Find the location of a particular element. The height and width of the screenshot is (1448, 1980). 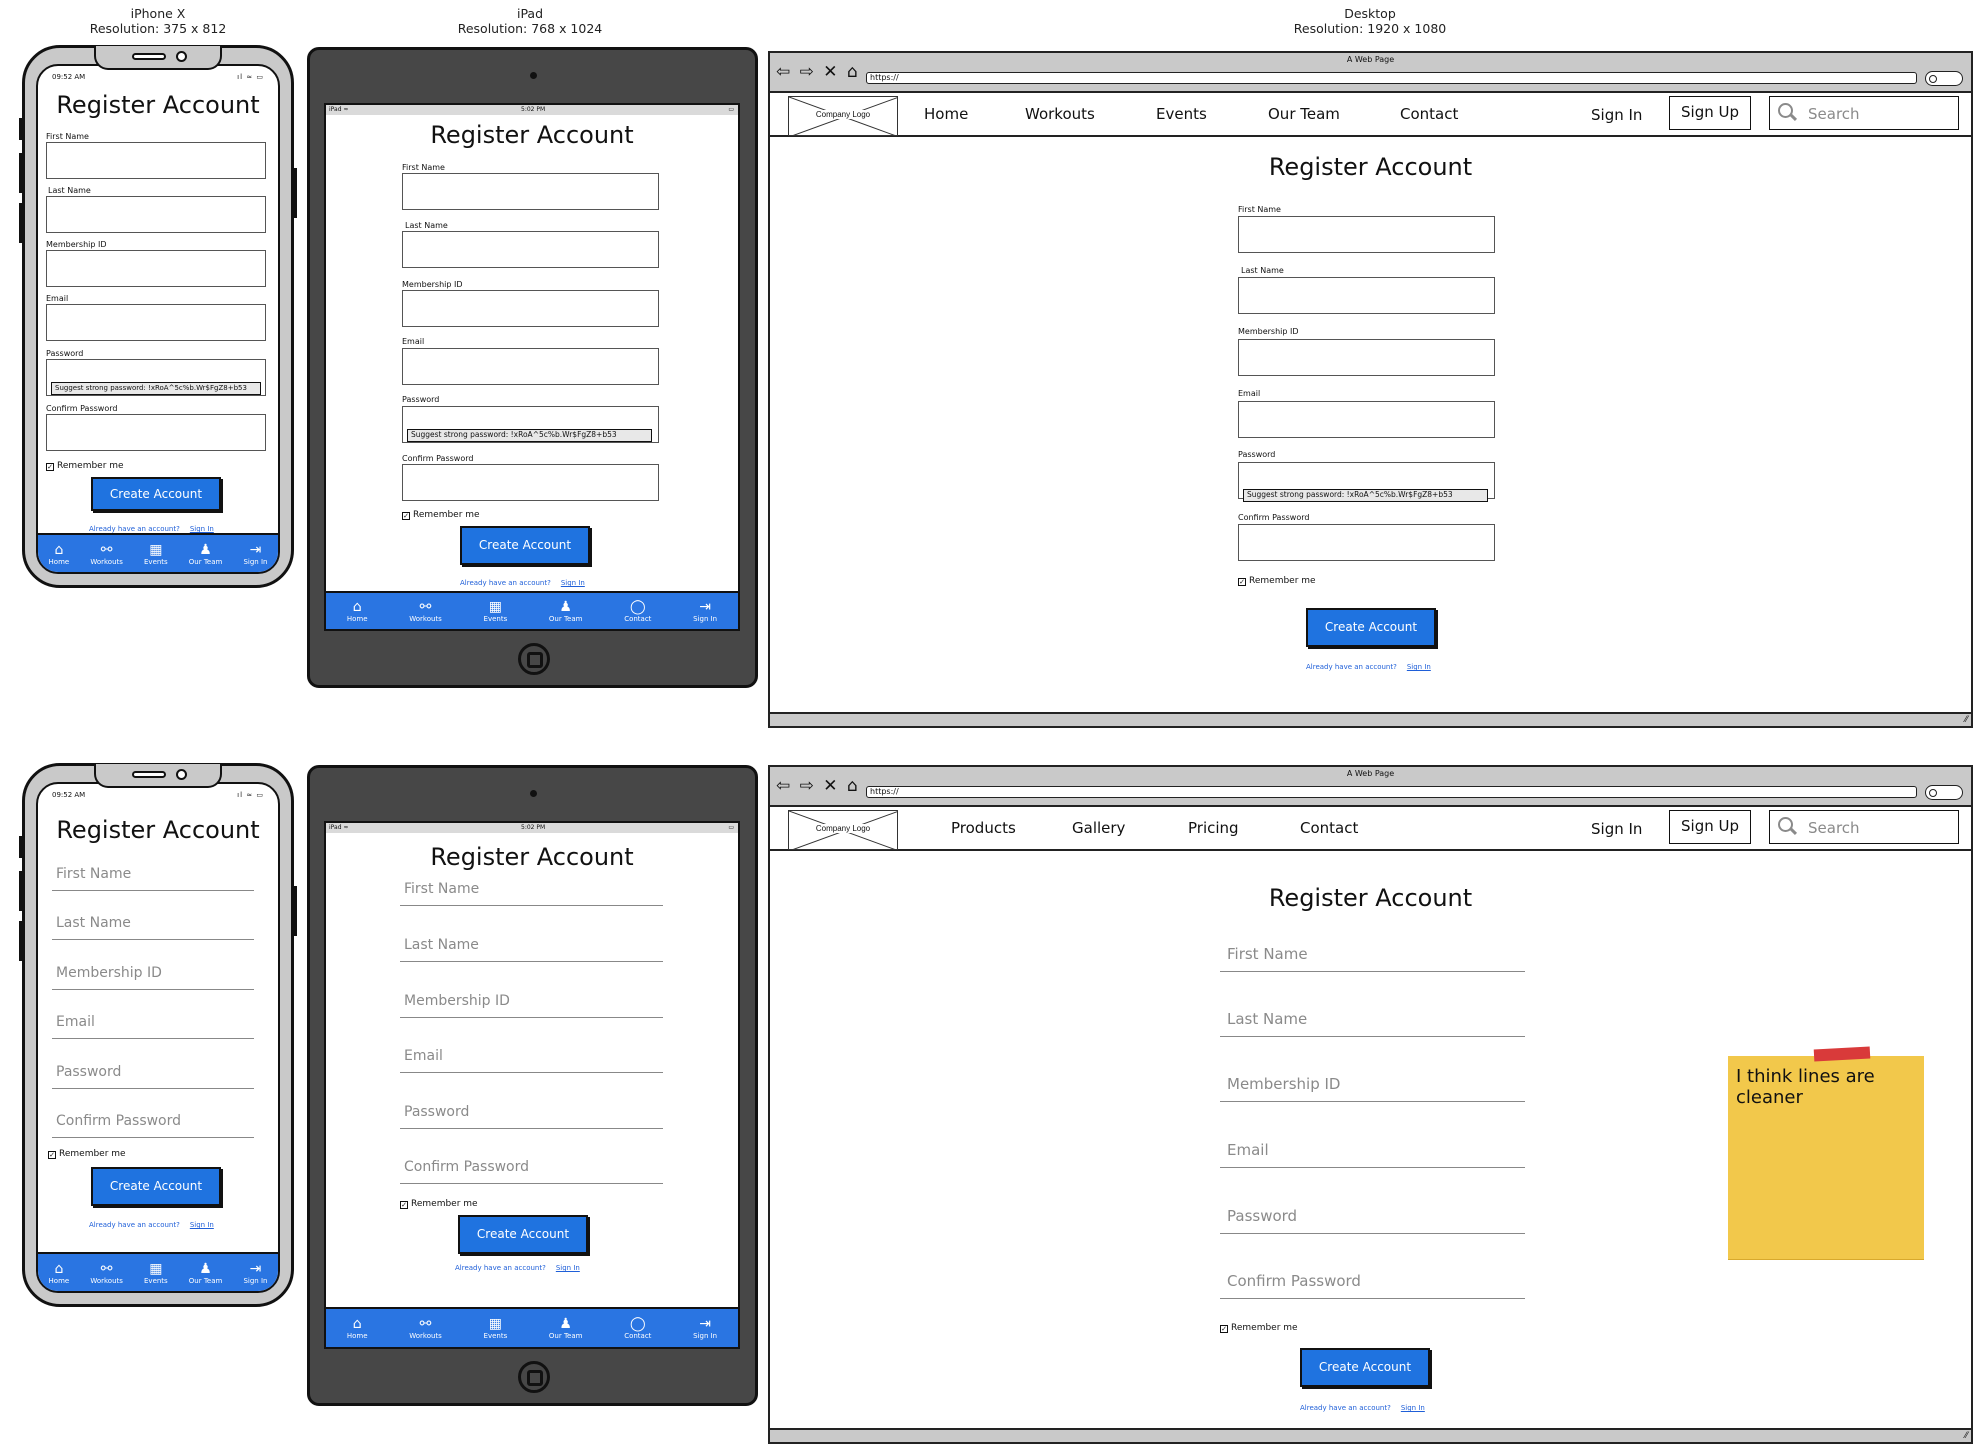

nav-link-our-team: Our Team is located at coordinates (1304, 114).